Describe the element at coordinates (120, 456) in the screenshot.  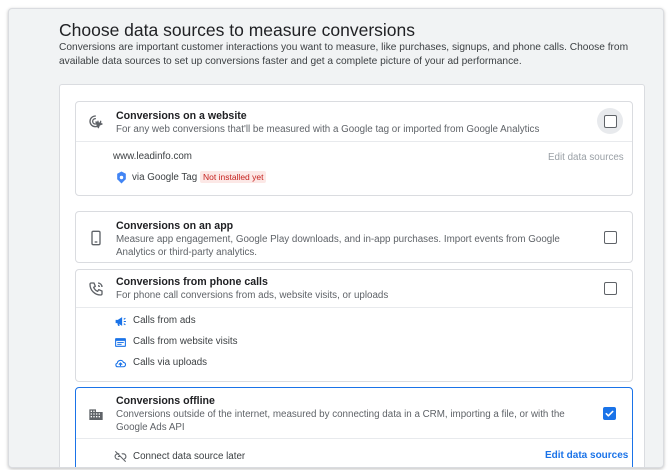
I see `link-off-icon` at that location.